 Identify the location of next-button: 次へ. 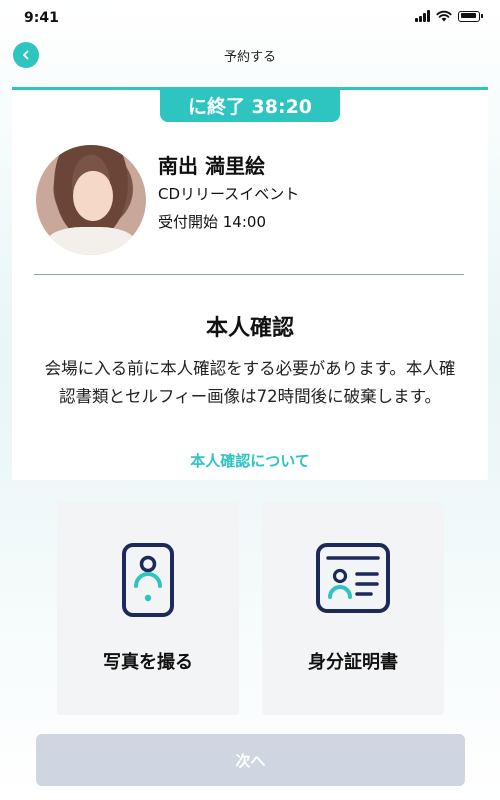
(250, 760).